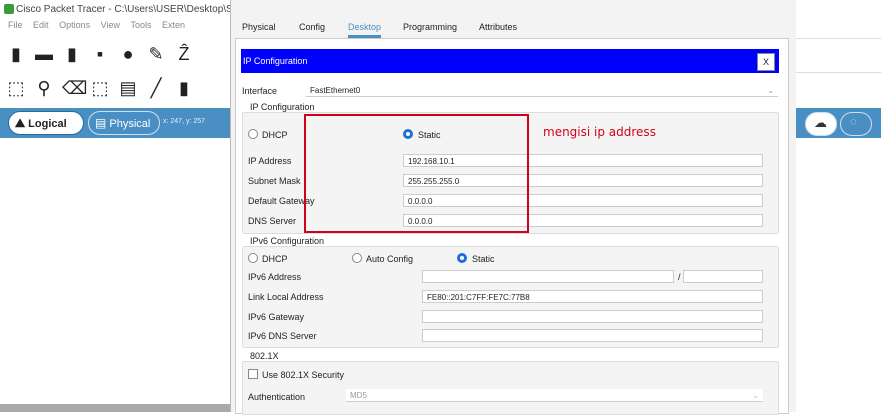  What do you see at coordinates (365, 30) in the screenshot?
I see `tab-desktop: Desktop` at bounding box center [365, 30].